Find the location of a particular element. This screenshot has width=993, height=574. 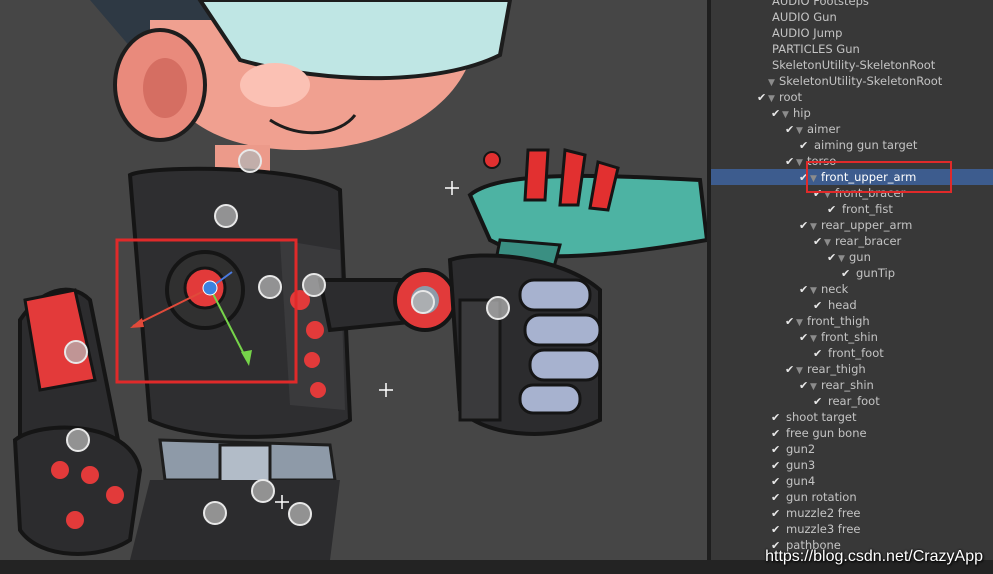

hierarchy-item-label: AUDIO Jump is located at coordinates (807, 33).